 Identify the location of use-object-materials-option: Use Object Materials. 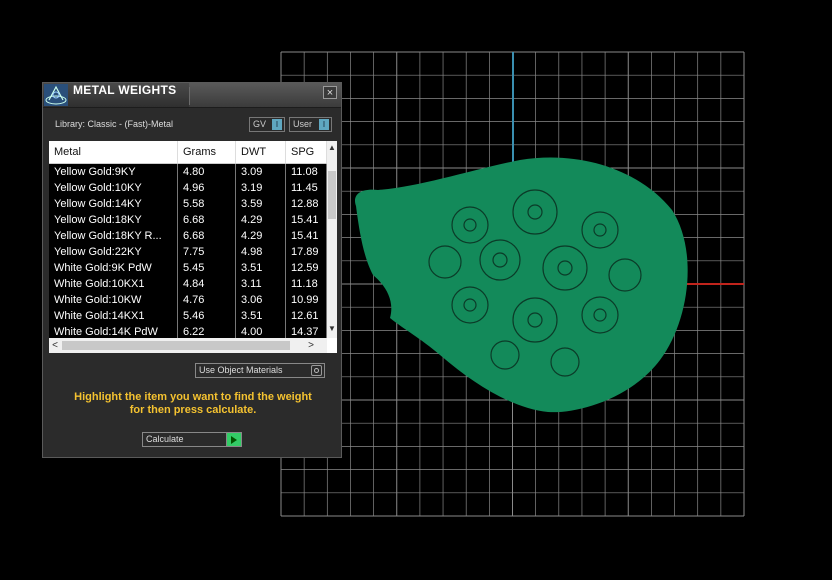
(260, 370).